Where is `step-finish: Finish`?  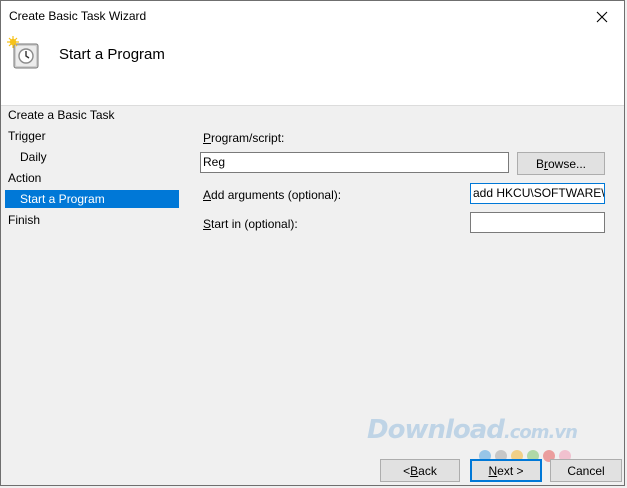 step-finish: Finish is located at coordinates (24, 220).